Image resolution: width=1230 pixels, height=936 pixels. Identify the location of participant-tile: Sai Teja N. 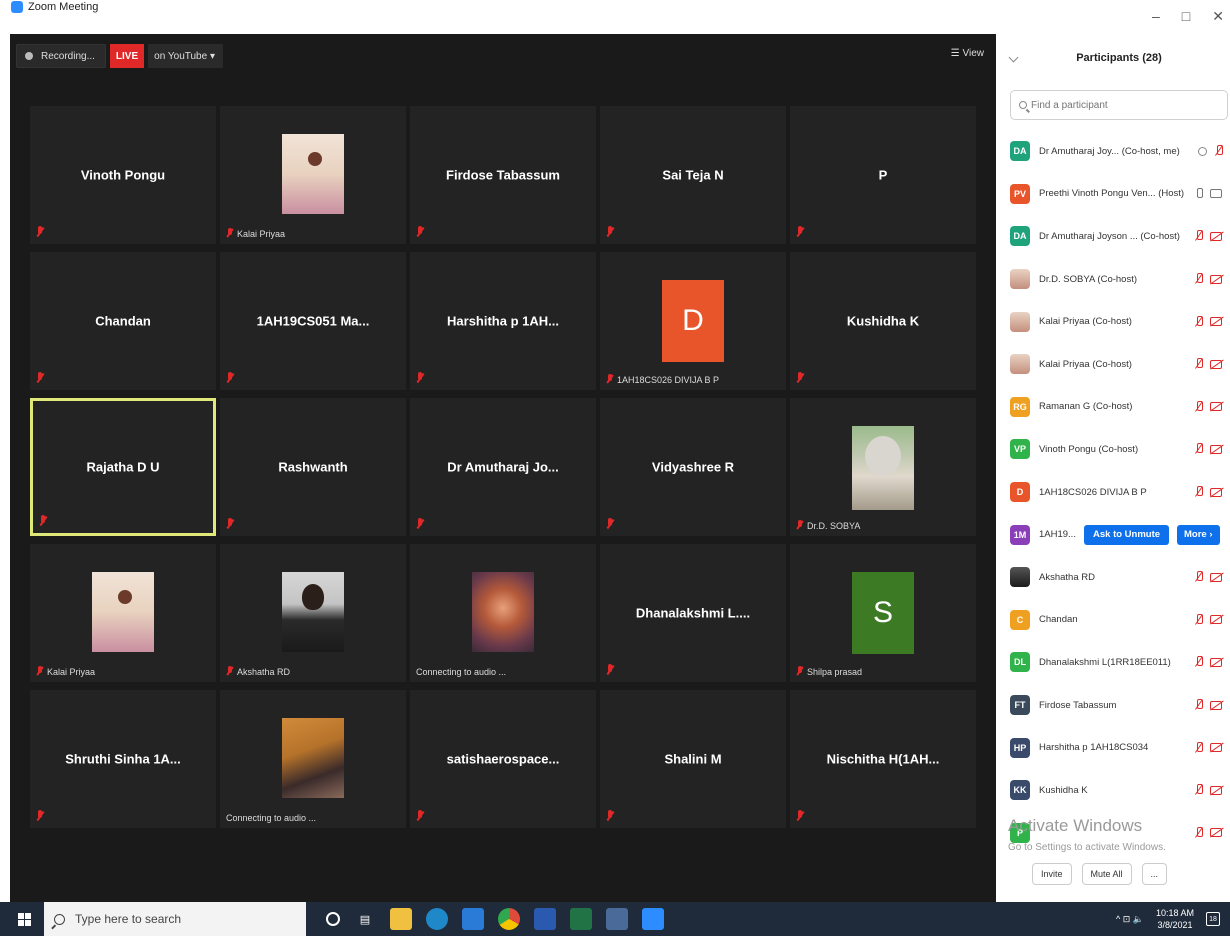
(693, 175).